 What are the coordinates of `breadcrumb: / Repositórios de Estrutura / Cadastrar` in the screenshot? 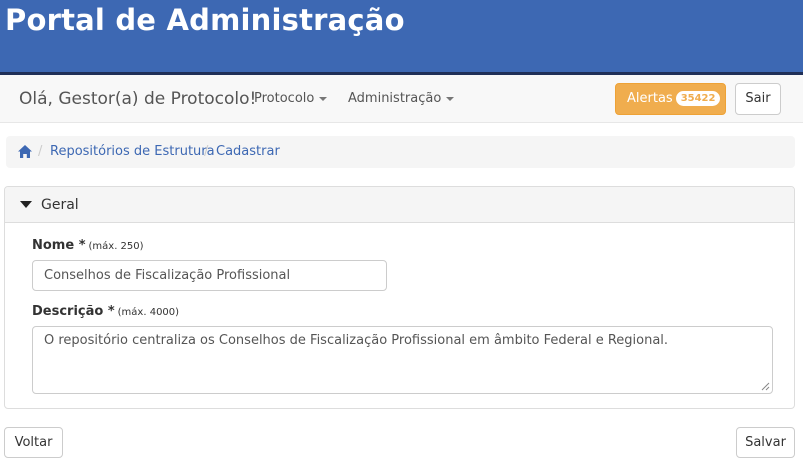 It's located at (400, 152).